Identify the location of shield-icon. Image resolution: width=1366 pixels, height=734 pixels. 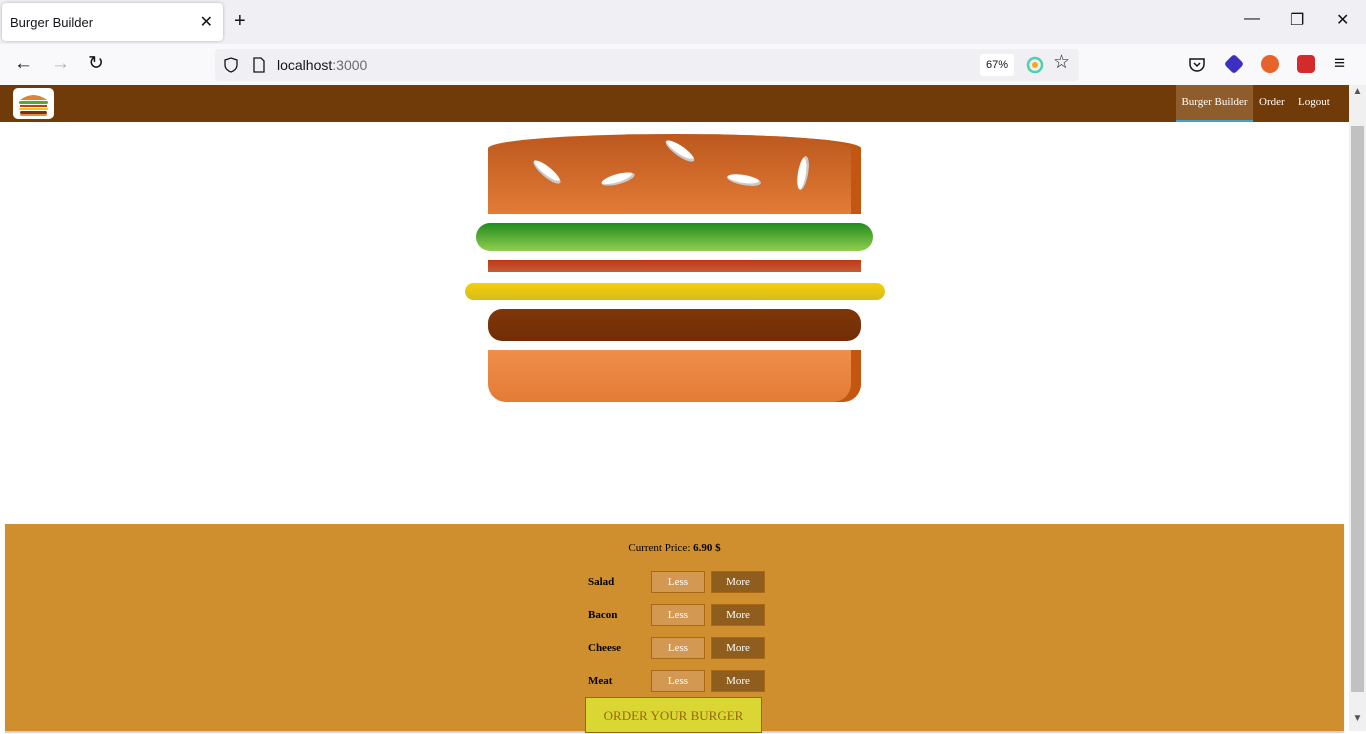
(231, 65).